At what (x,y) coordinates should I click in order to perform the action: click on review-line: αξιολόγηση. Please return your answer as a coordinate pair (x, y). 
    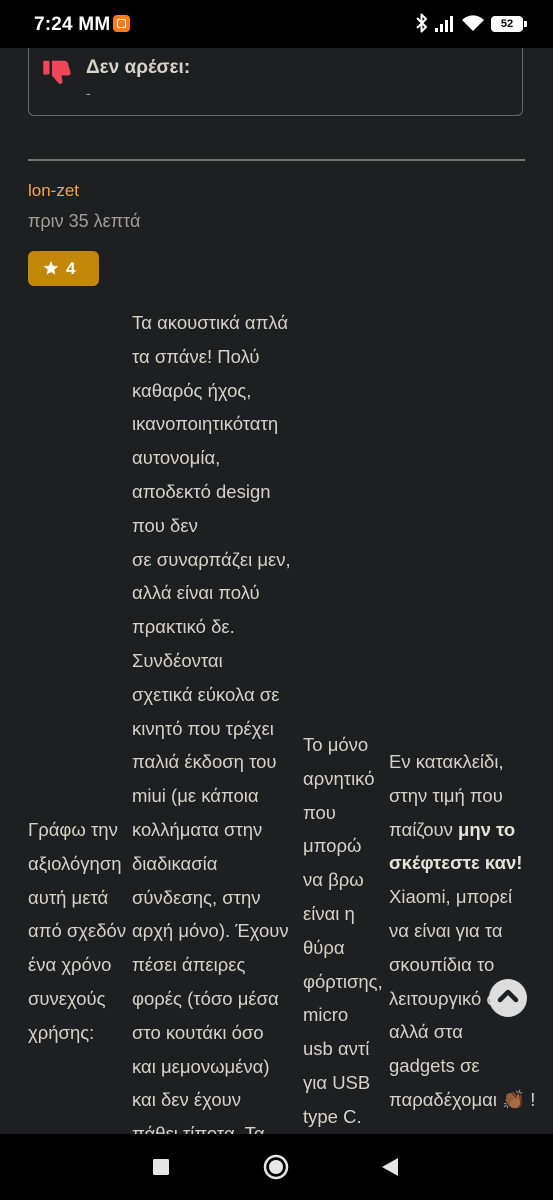
    Looking at the image, I should click on (75, 863).